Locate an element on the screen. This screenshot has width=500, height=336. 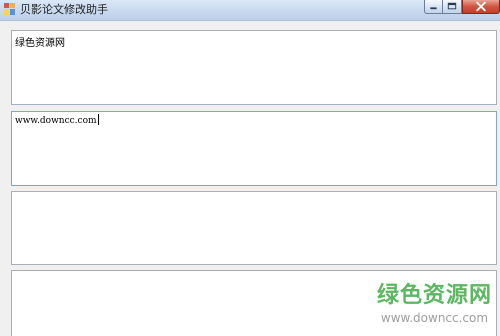
minimize-button is located at coordinates (433, 7).